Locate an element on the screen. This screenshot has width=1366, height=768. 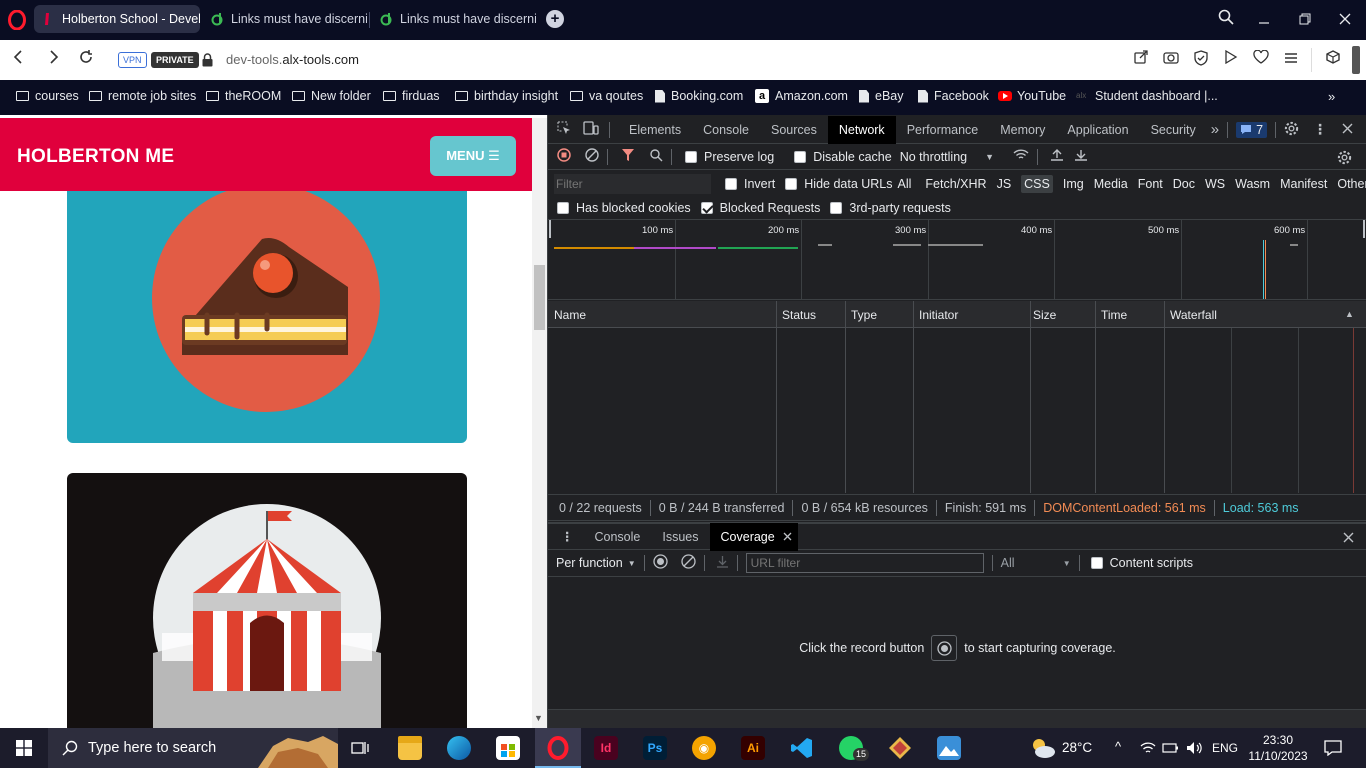
drawer-tab-issues: Issues is located at coordinates (680, 537).